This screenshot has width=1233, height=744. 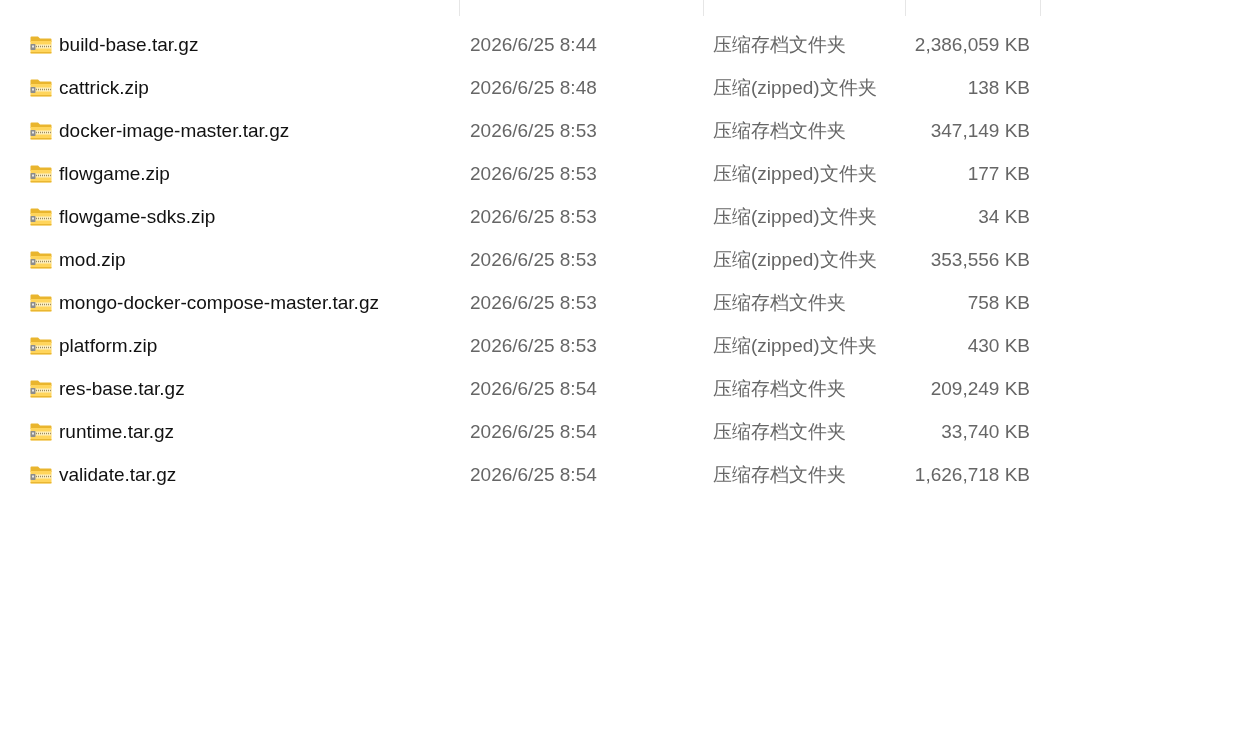 I want to click on file-name: cattrick.zip, so click(x=104, y=87).